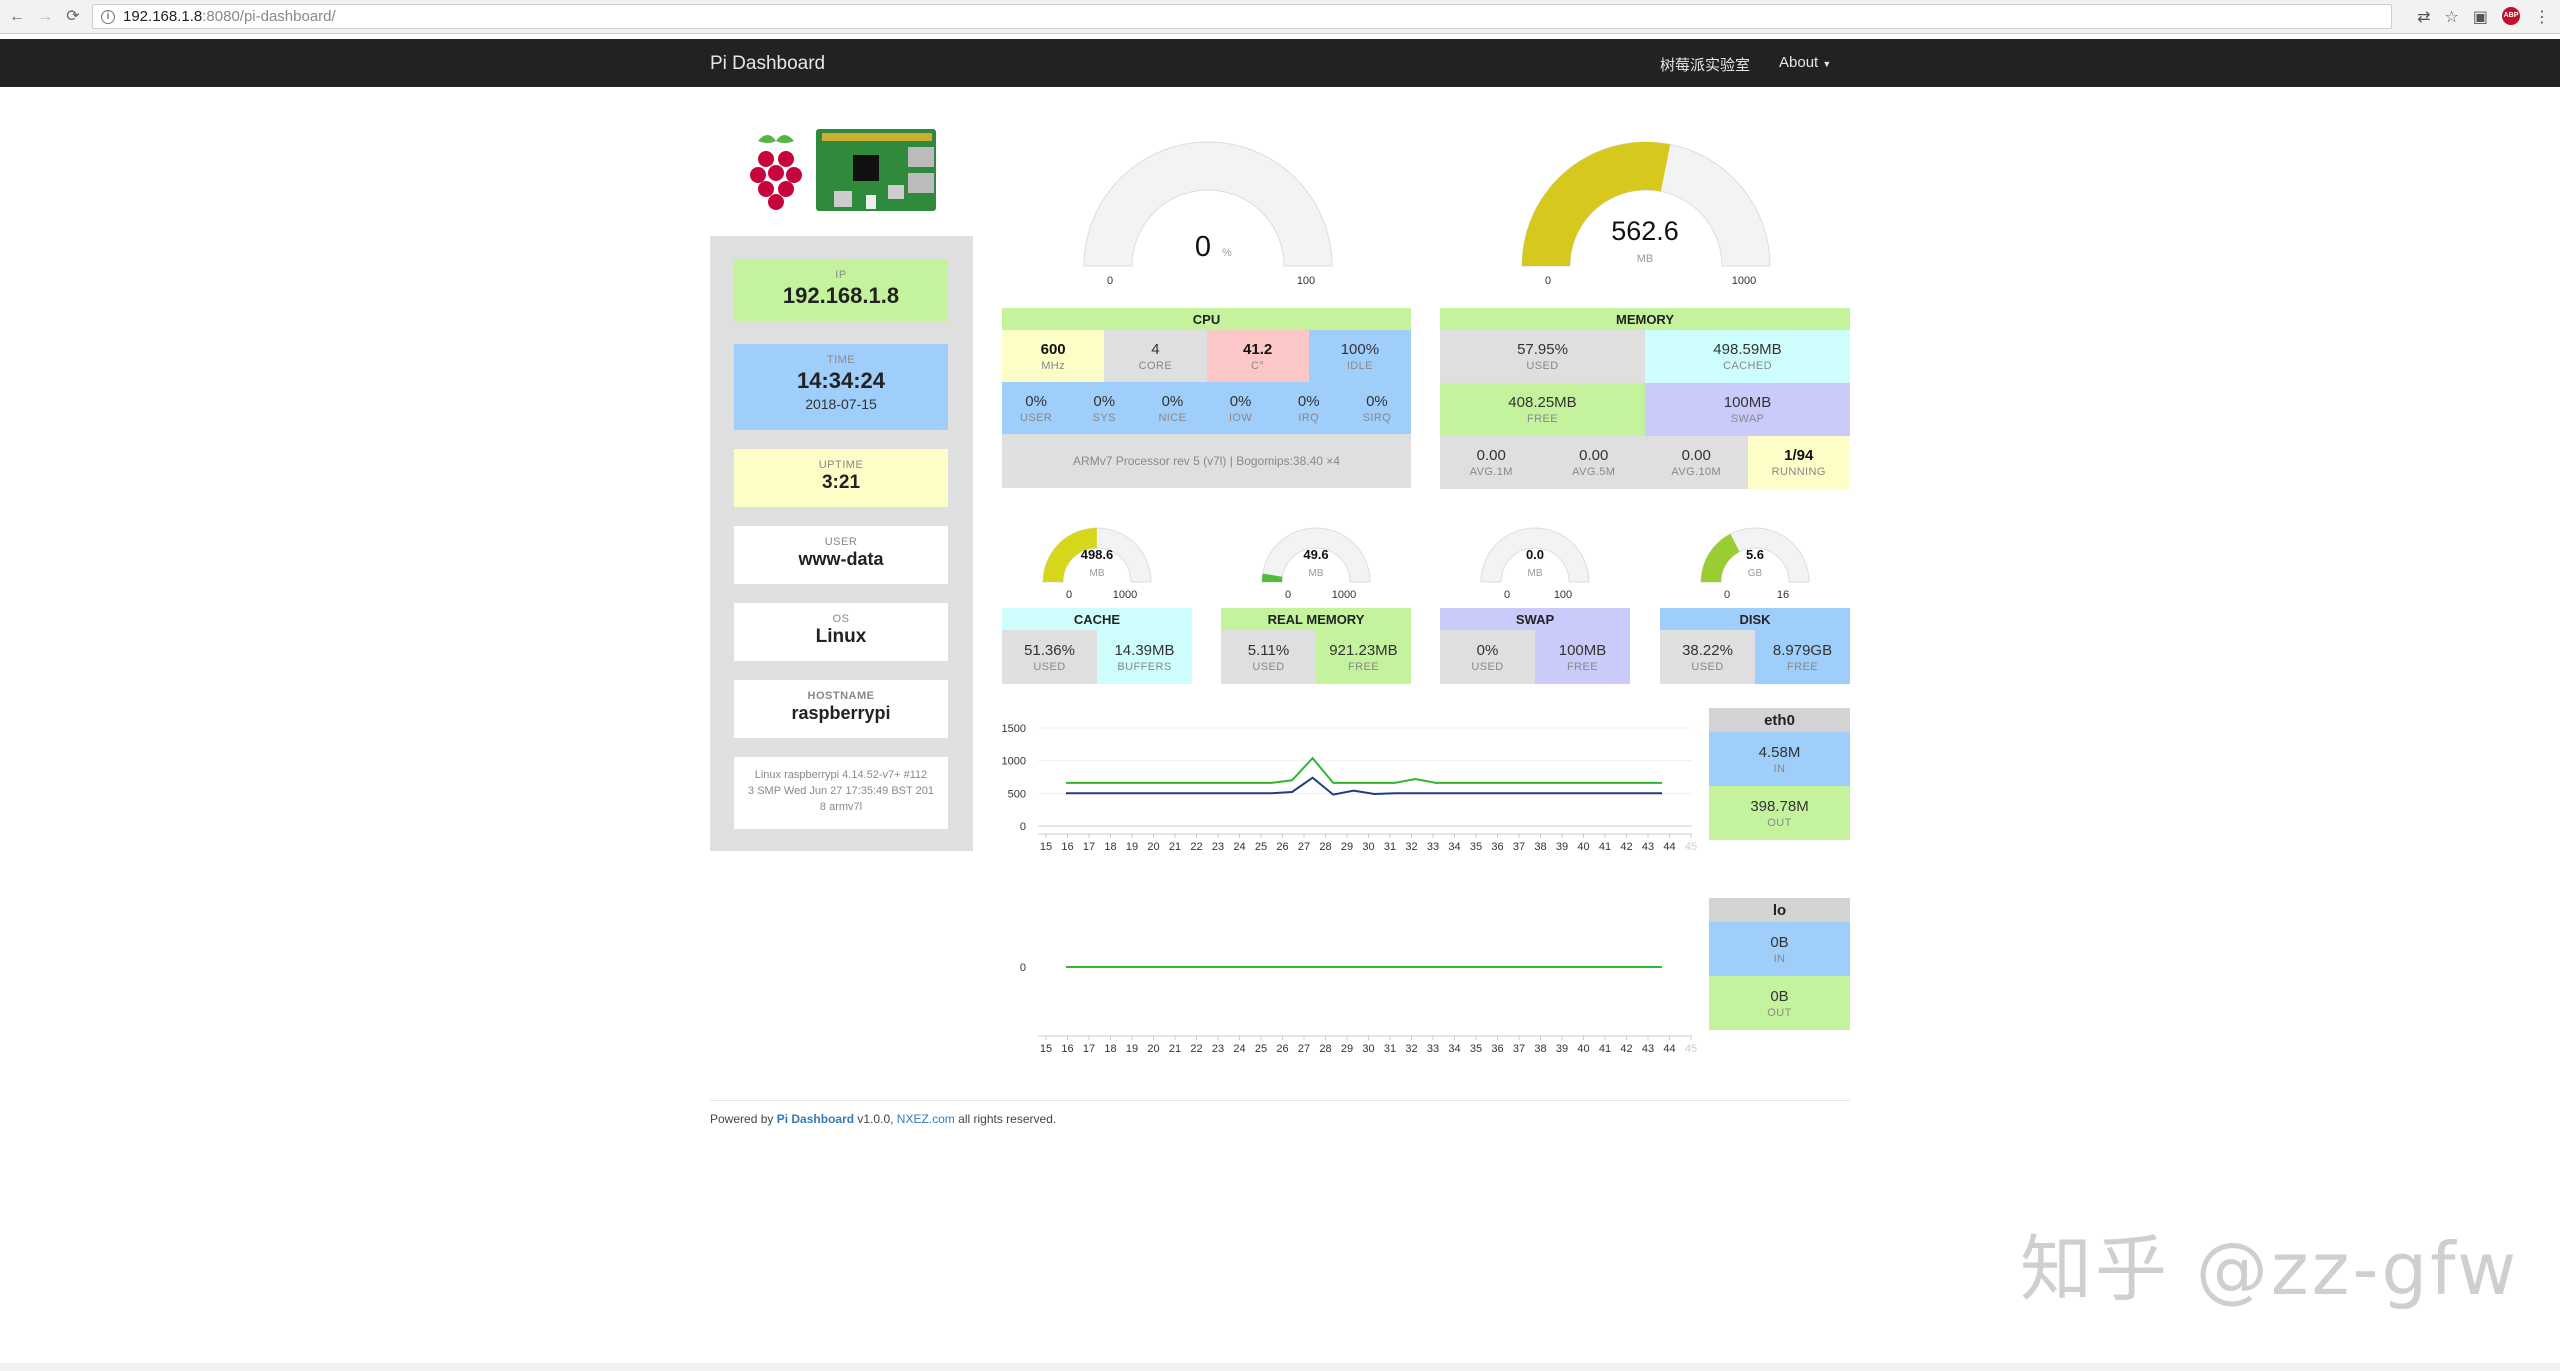 This screenshot has width=2560, height=1371. I want to click on cache-gauge-min: 0, so click(1069, 595).